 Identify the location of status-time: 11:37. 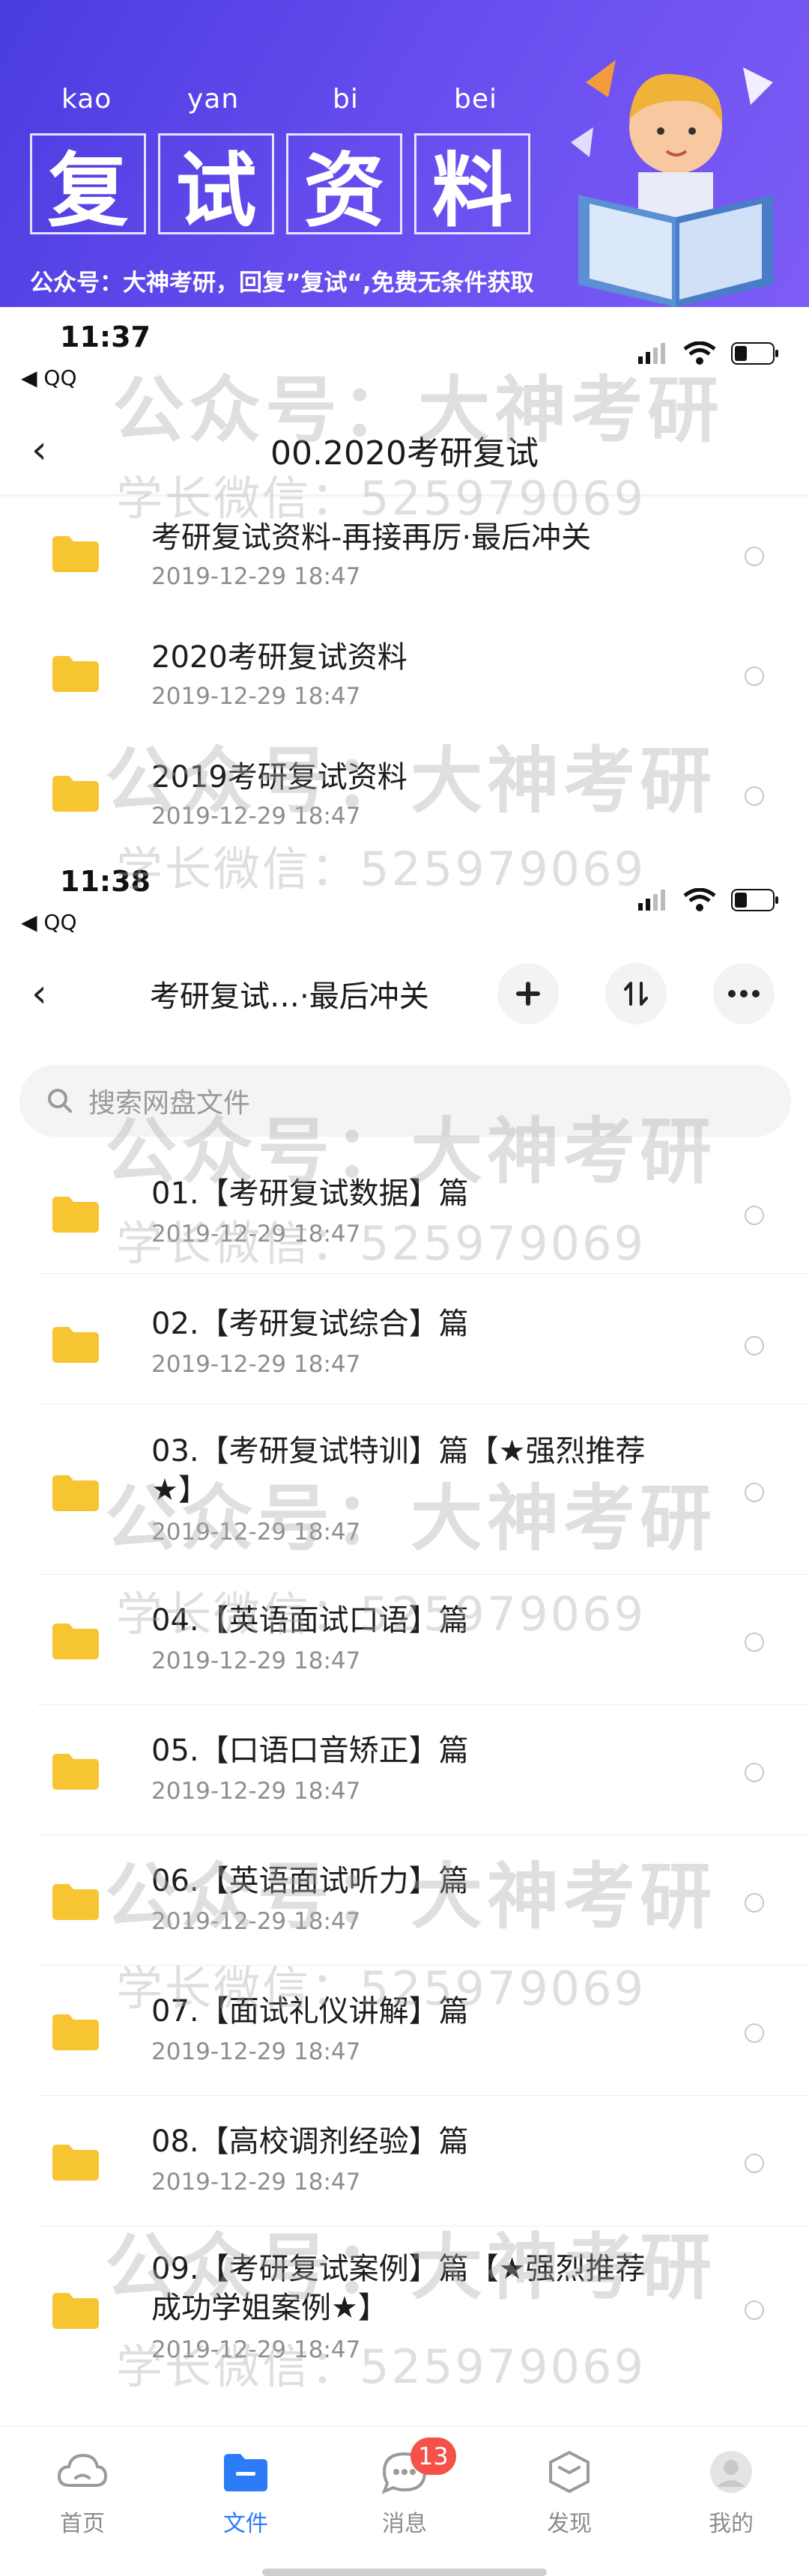
(105, 337).